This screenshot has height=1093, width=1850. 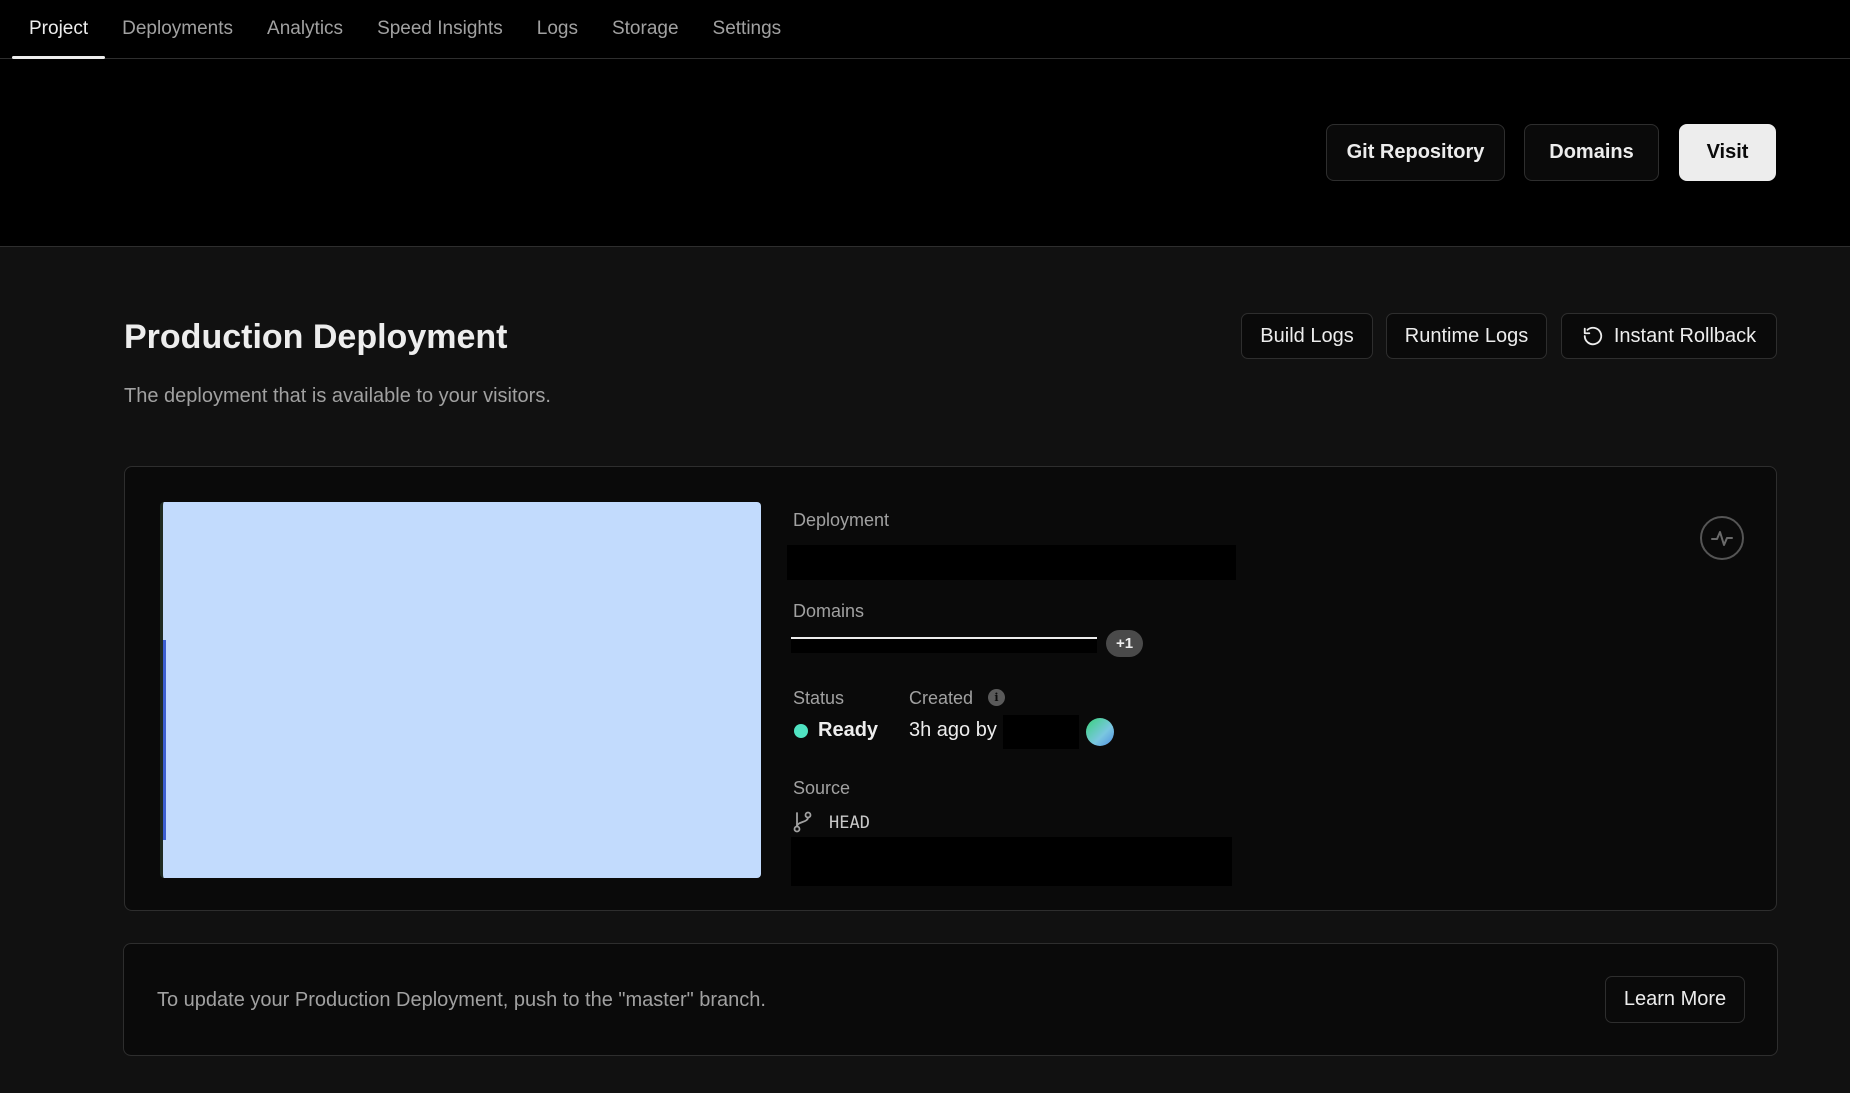 What do you see at coordinates (305, 29) in the screenshot?
I see `tab-analytics: Analytics` at bounding box center [305, 29].